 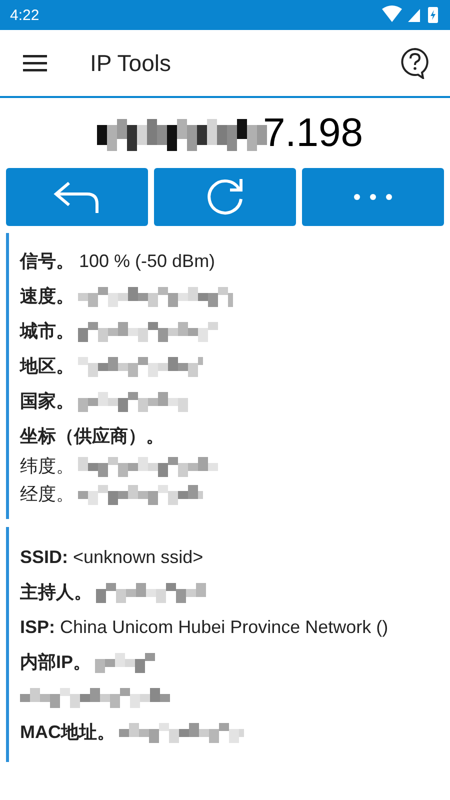 I want to click on info-text: ISP: China Unicom Hubei Province Network (), so click(x=204, y=627).